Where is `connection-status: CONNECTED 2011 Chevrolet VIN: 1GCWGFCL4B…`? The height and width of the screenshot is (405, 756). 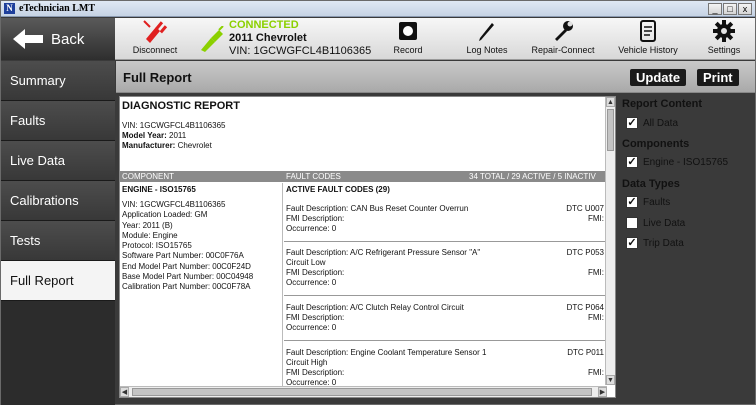
connection-status: CONNECTED 2011 Chevrolet VIN: 1GCWGFCL4B… is located at coordinates (299, 39).